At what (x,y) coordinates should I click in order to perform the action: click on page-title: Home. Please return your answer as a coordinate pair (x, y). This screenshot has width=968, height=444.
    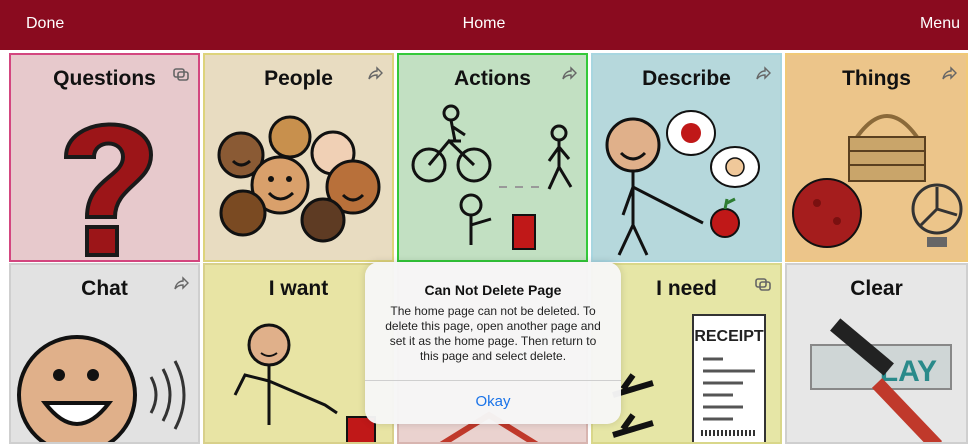
    Looking at the image, I should click on (484, 23).